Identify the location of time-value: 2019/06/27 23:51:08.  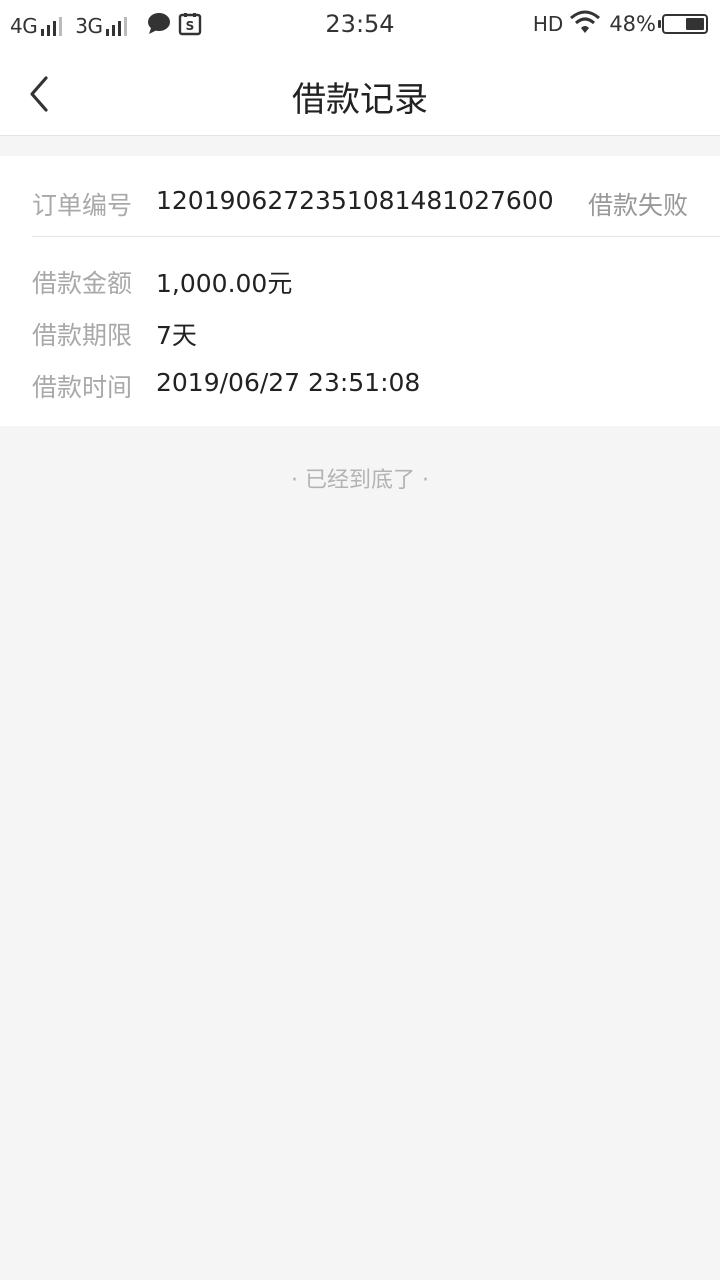
(288, 382).